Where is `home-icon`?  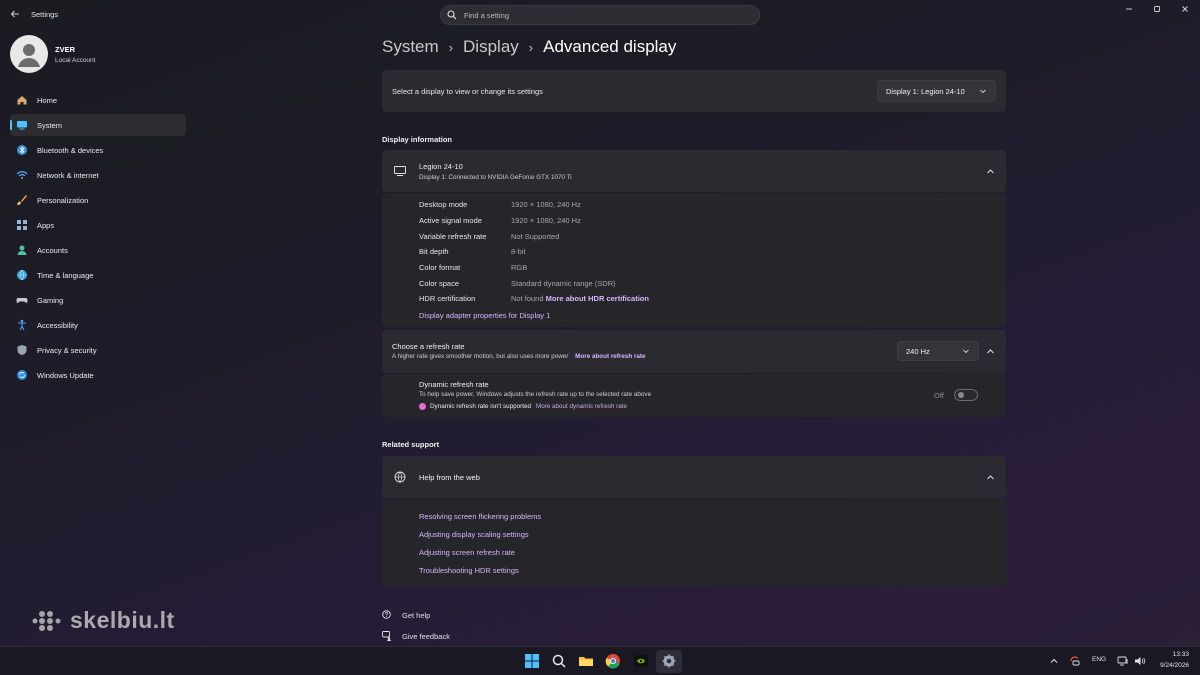
home-icon is located at coordinates (22, 100).